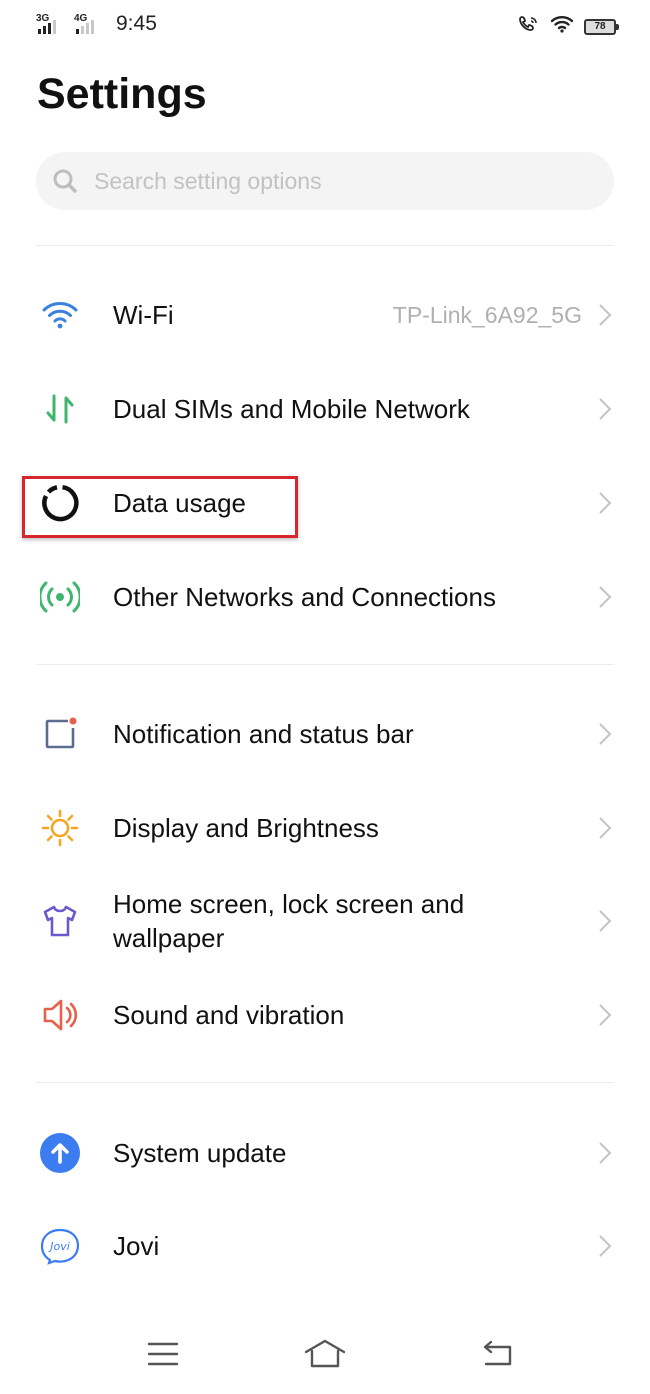 This screenshot has width=650, height=1394. What do you see at coordinates (60, 734) in the screenshot?
I see `notification-icon` at bounding box center [60, 734].